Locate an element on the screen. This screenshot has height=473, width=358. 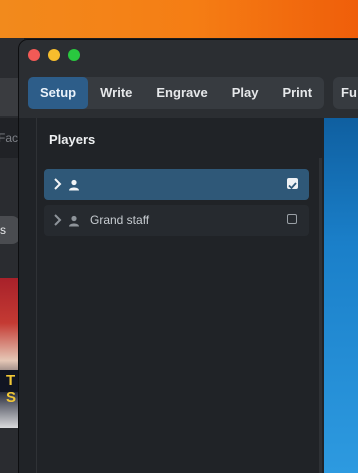
mode-switcher: Setup Write Engrave Play Print is located at coordinates (176, 93).